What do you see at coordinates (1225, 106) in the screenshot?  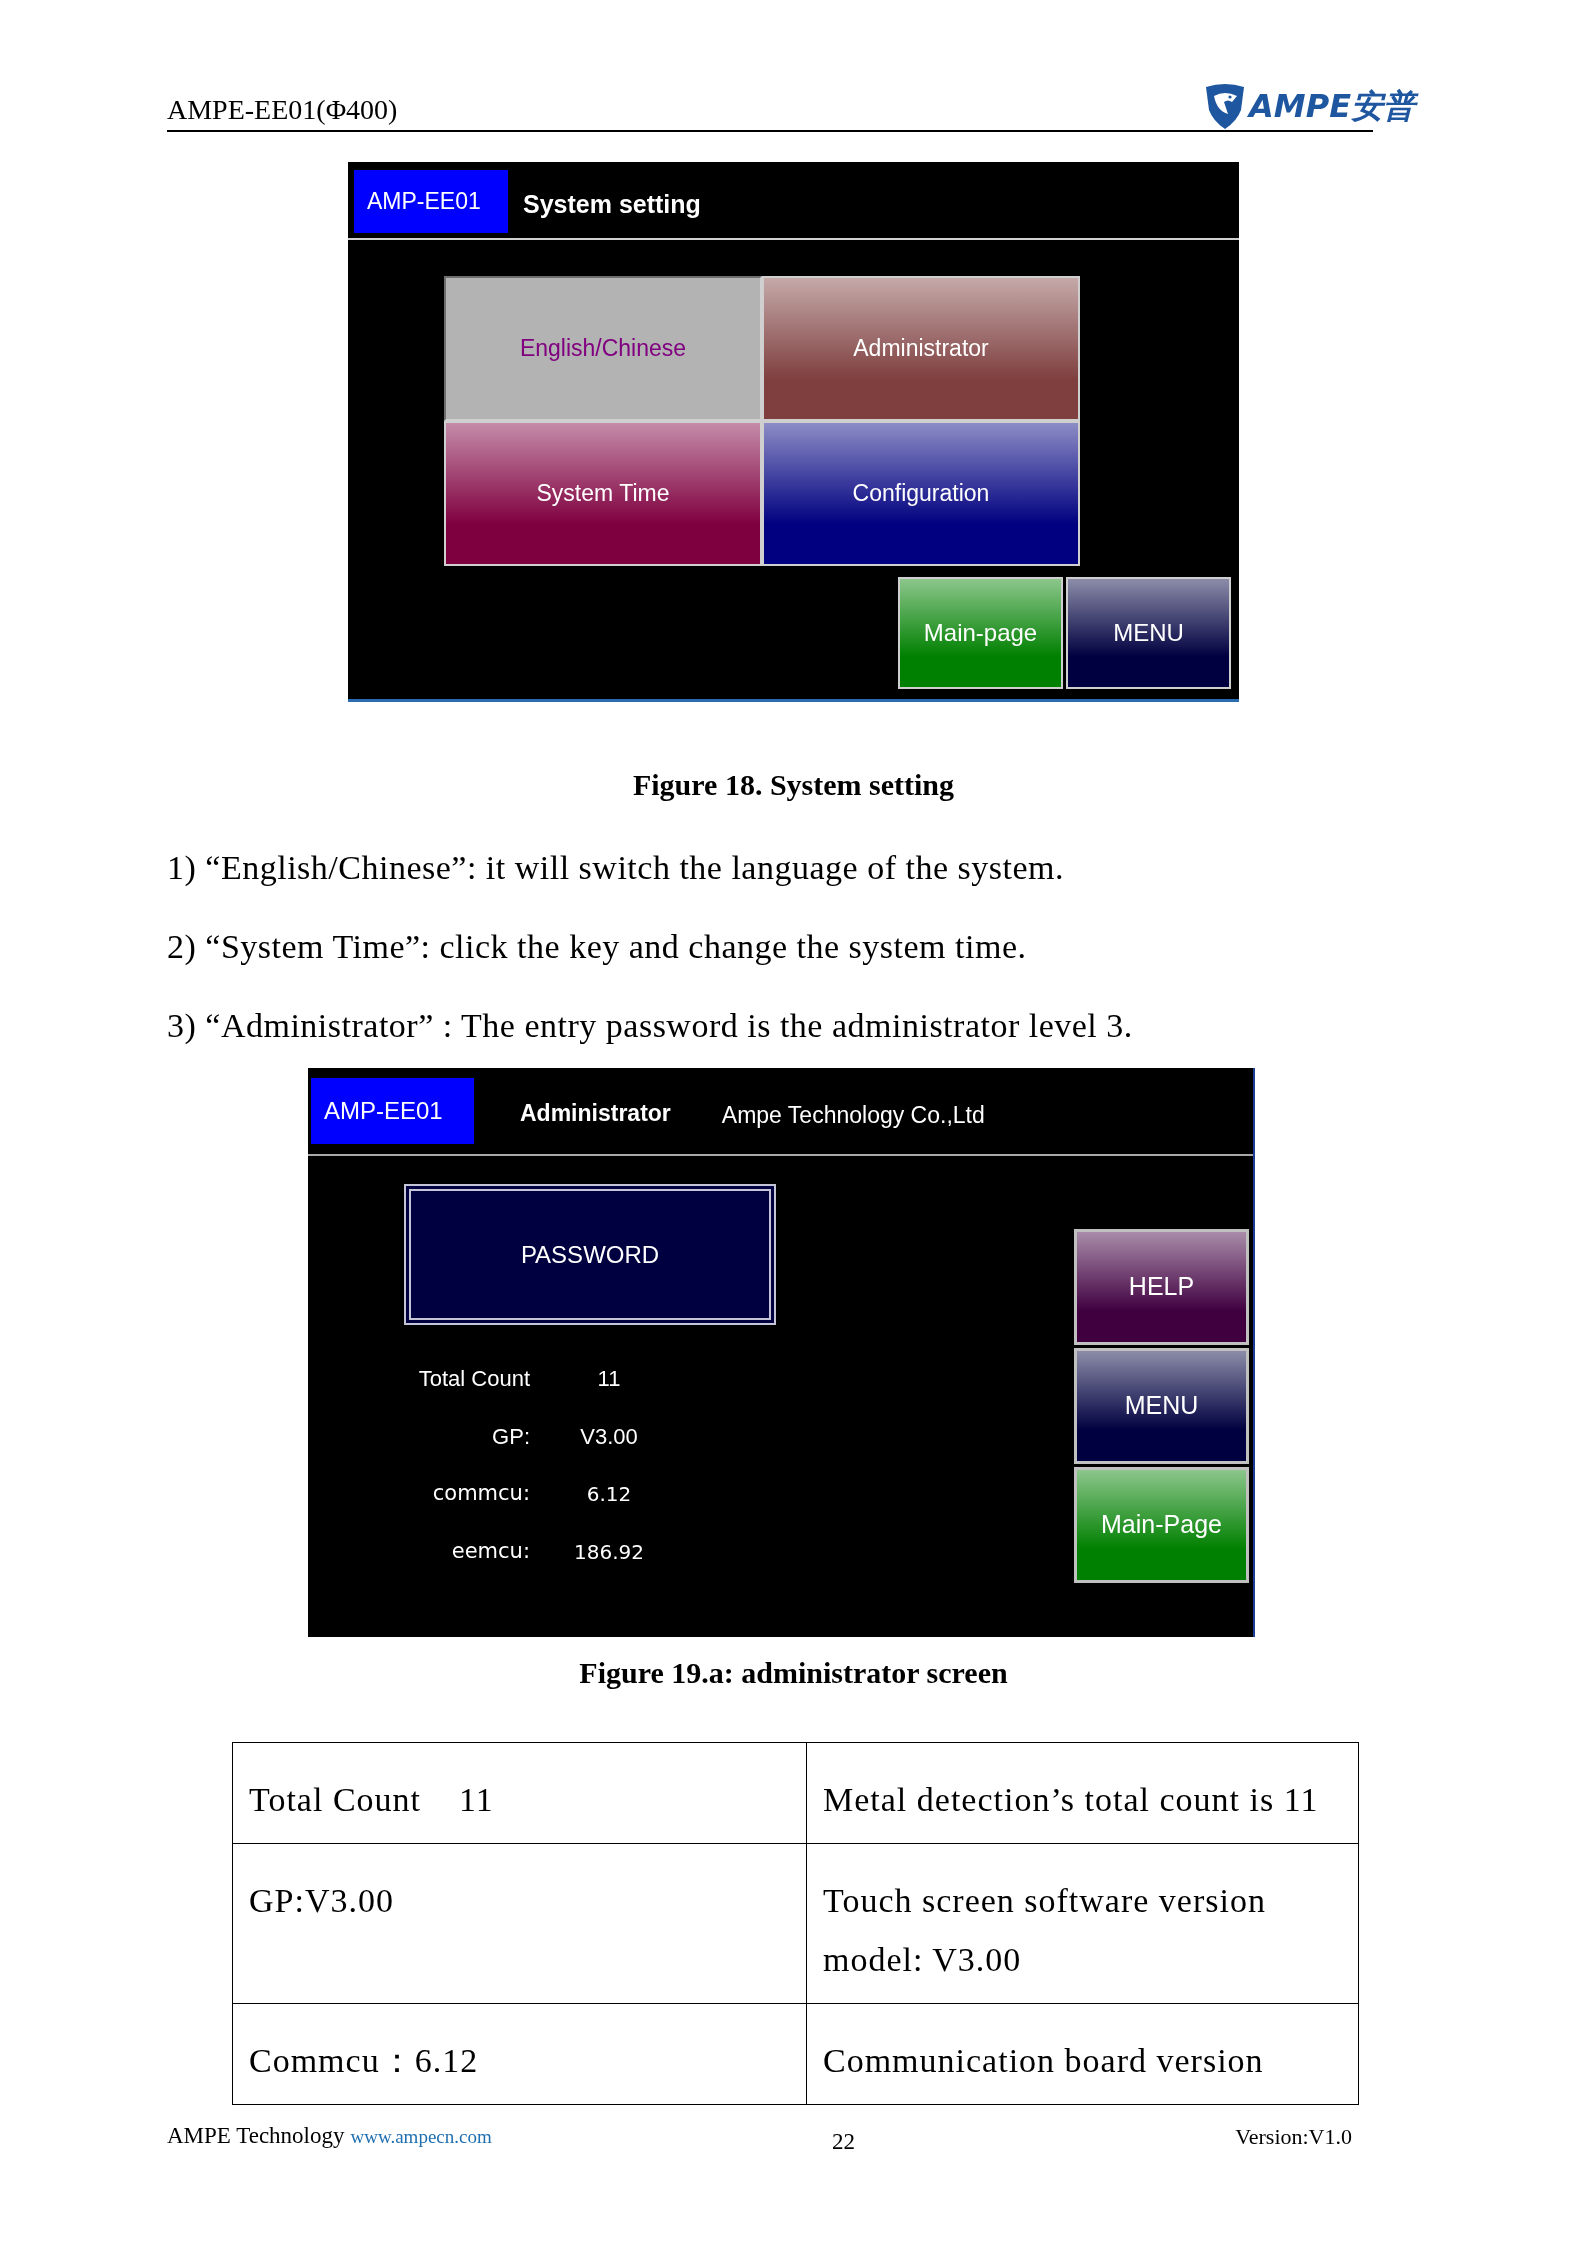 I see `shield-icon` at bounding box center [1225, 106].